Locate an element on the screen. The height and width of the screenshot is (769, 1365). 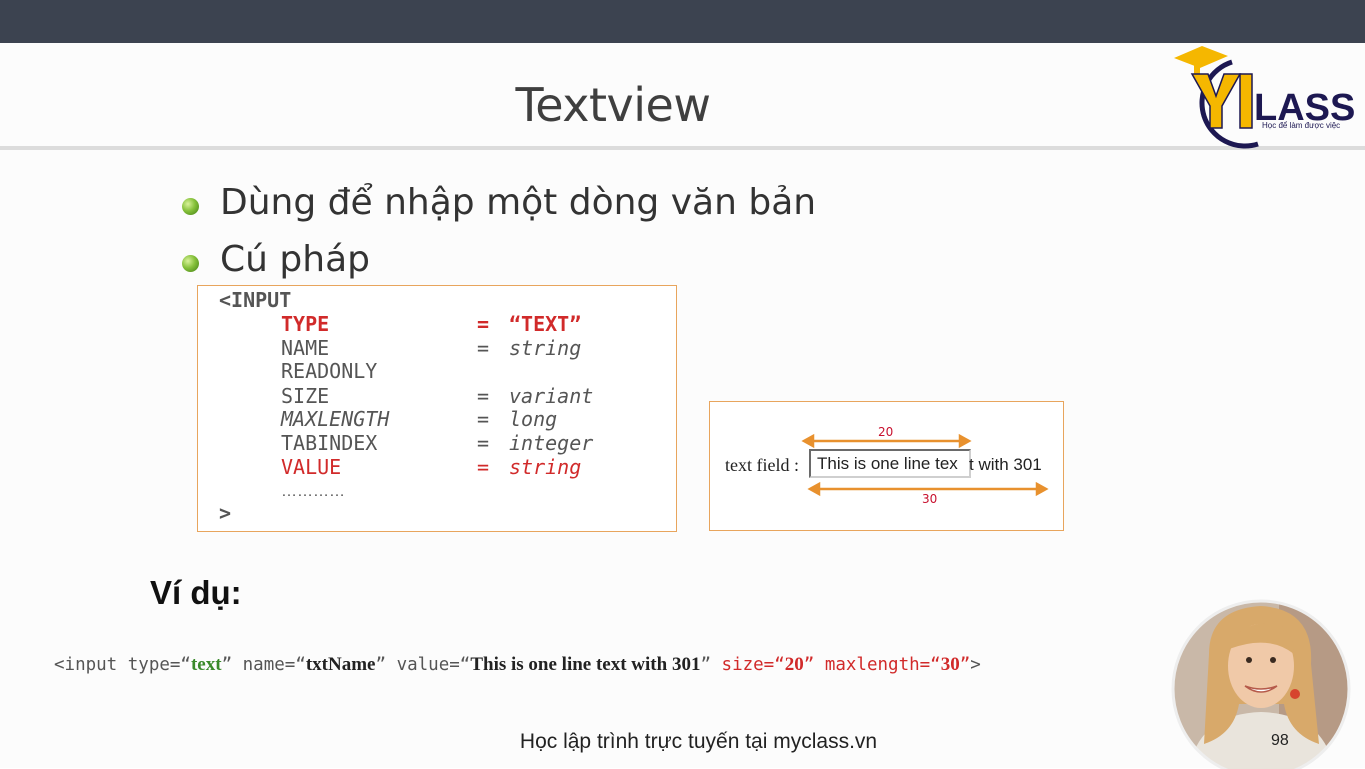
syntax-attr-readonly: READONLY is located at coordinates (329, 371).